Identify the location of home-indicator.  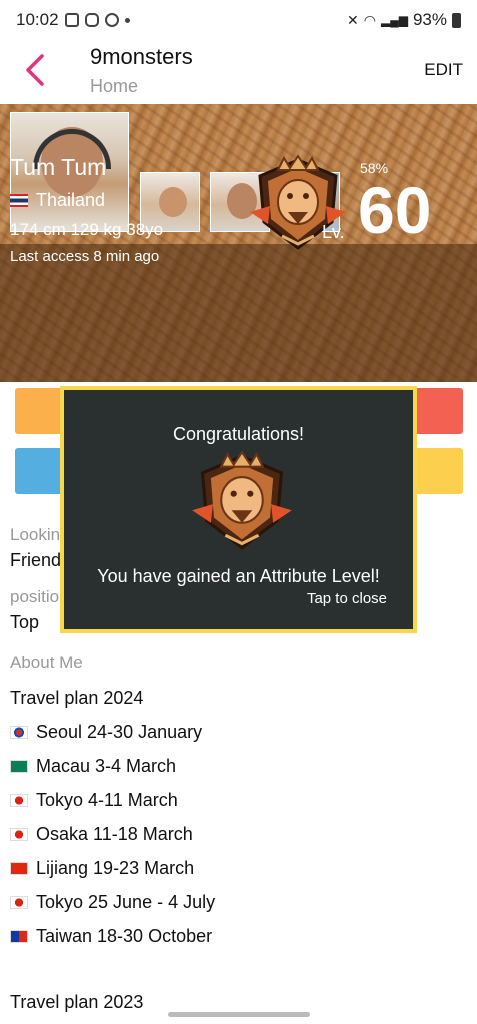
(239, 1014).